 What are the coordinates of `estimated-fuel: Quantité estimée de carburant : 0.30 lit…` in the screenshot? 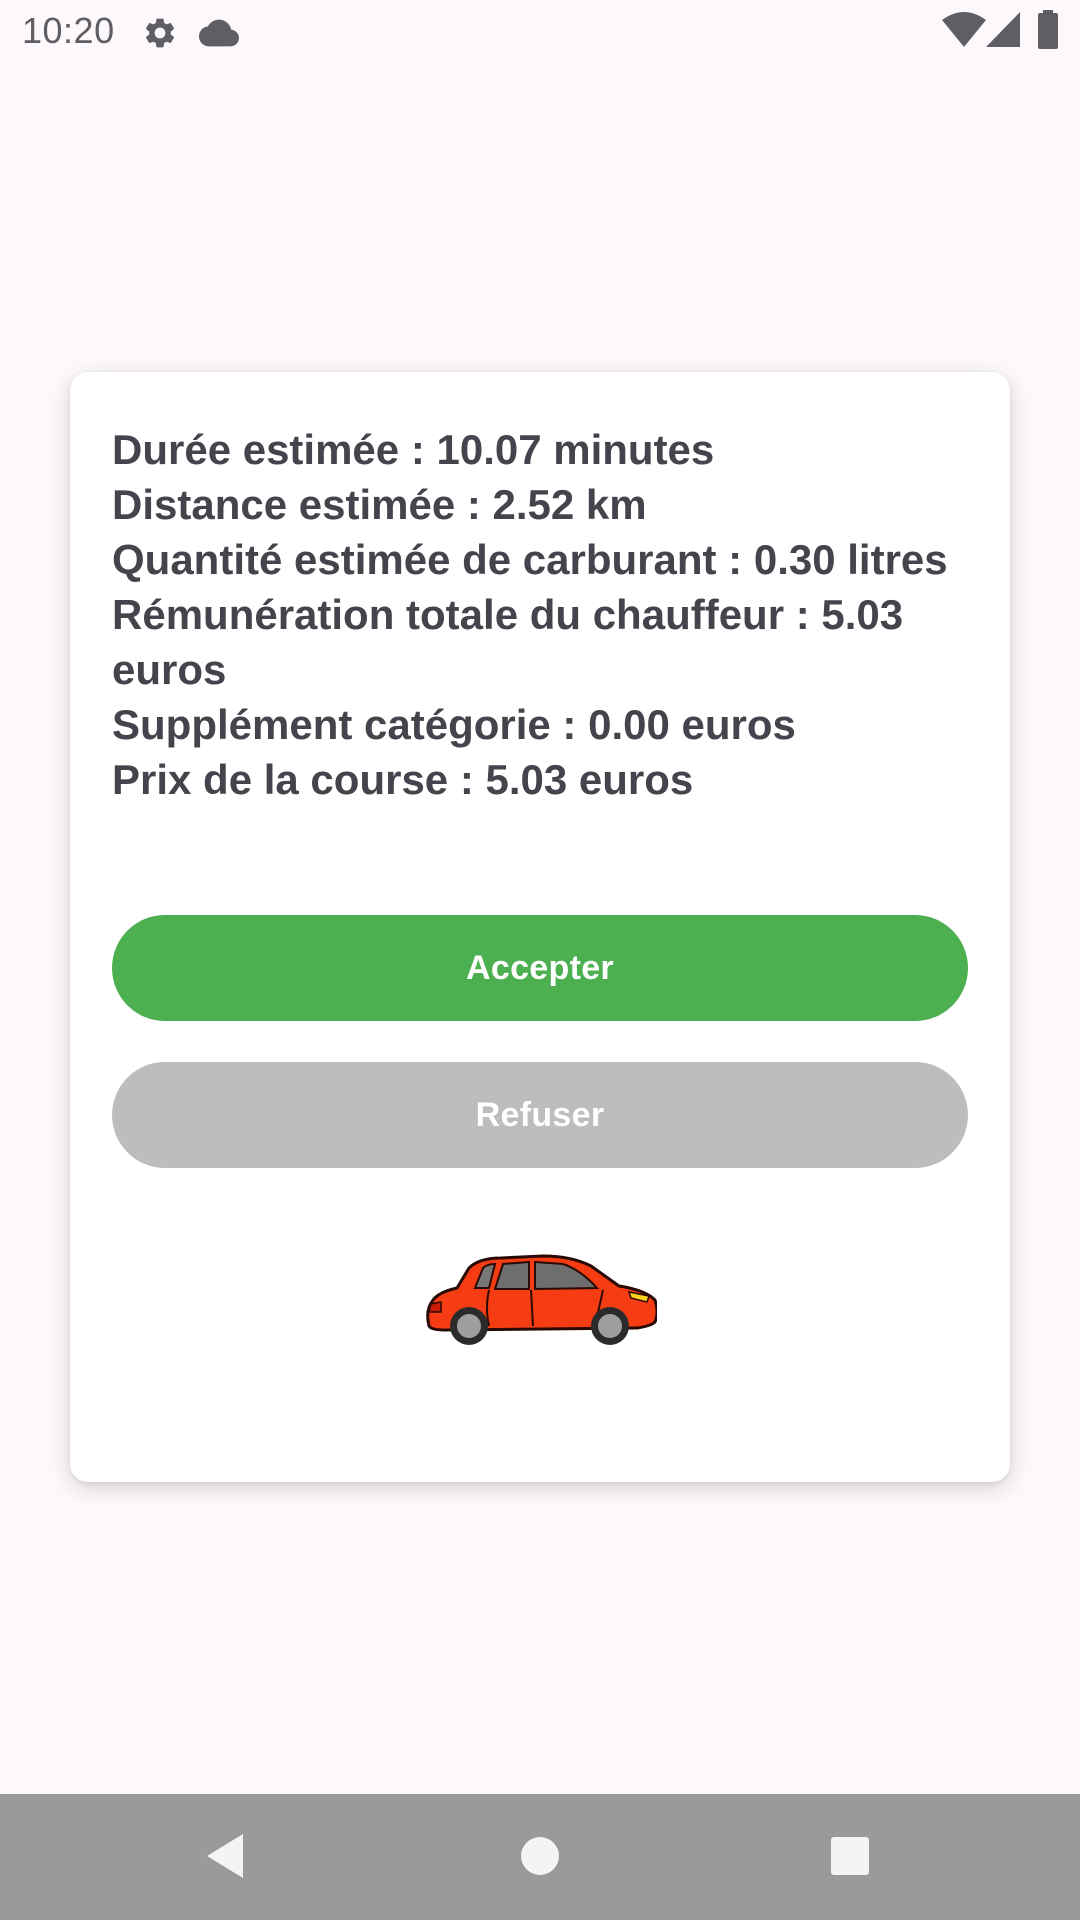 It's located at (530, 559).